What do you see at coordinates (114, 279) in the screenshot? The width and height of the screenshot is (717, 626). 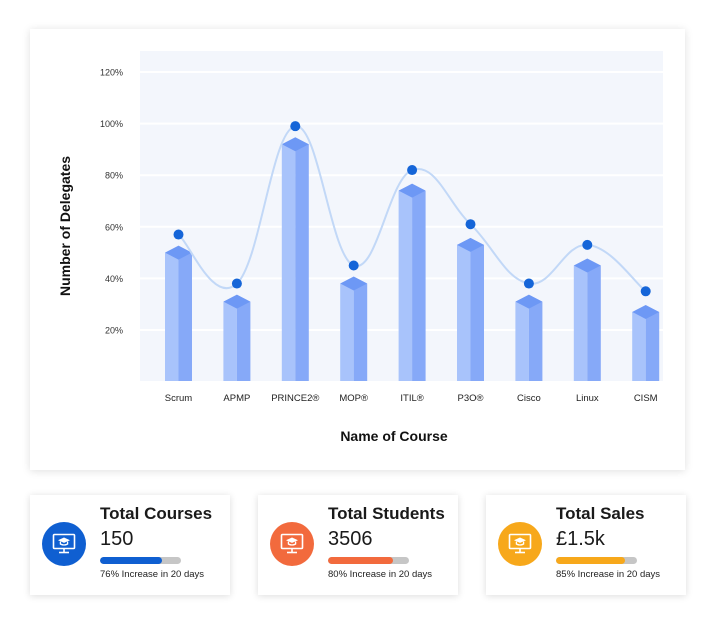 I see `y-tick-label: 40%` at bounding box center [114, 279].